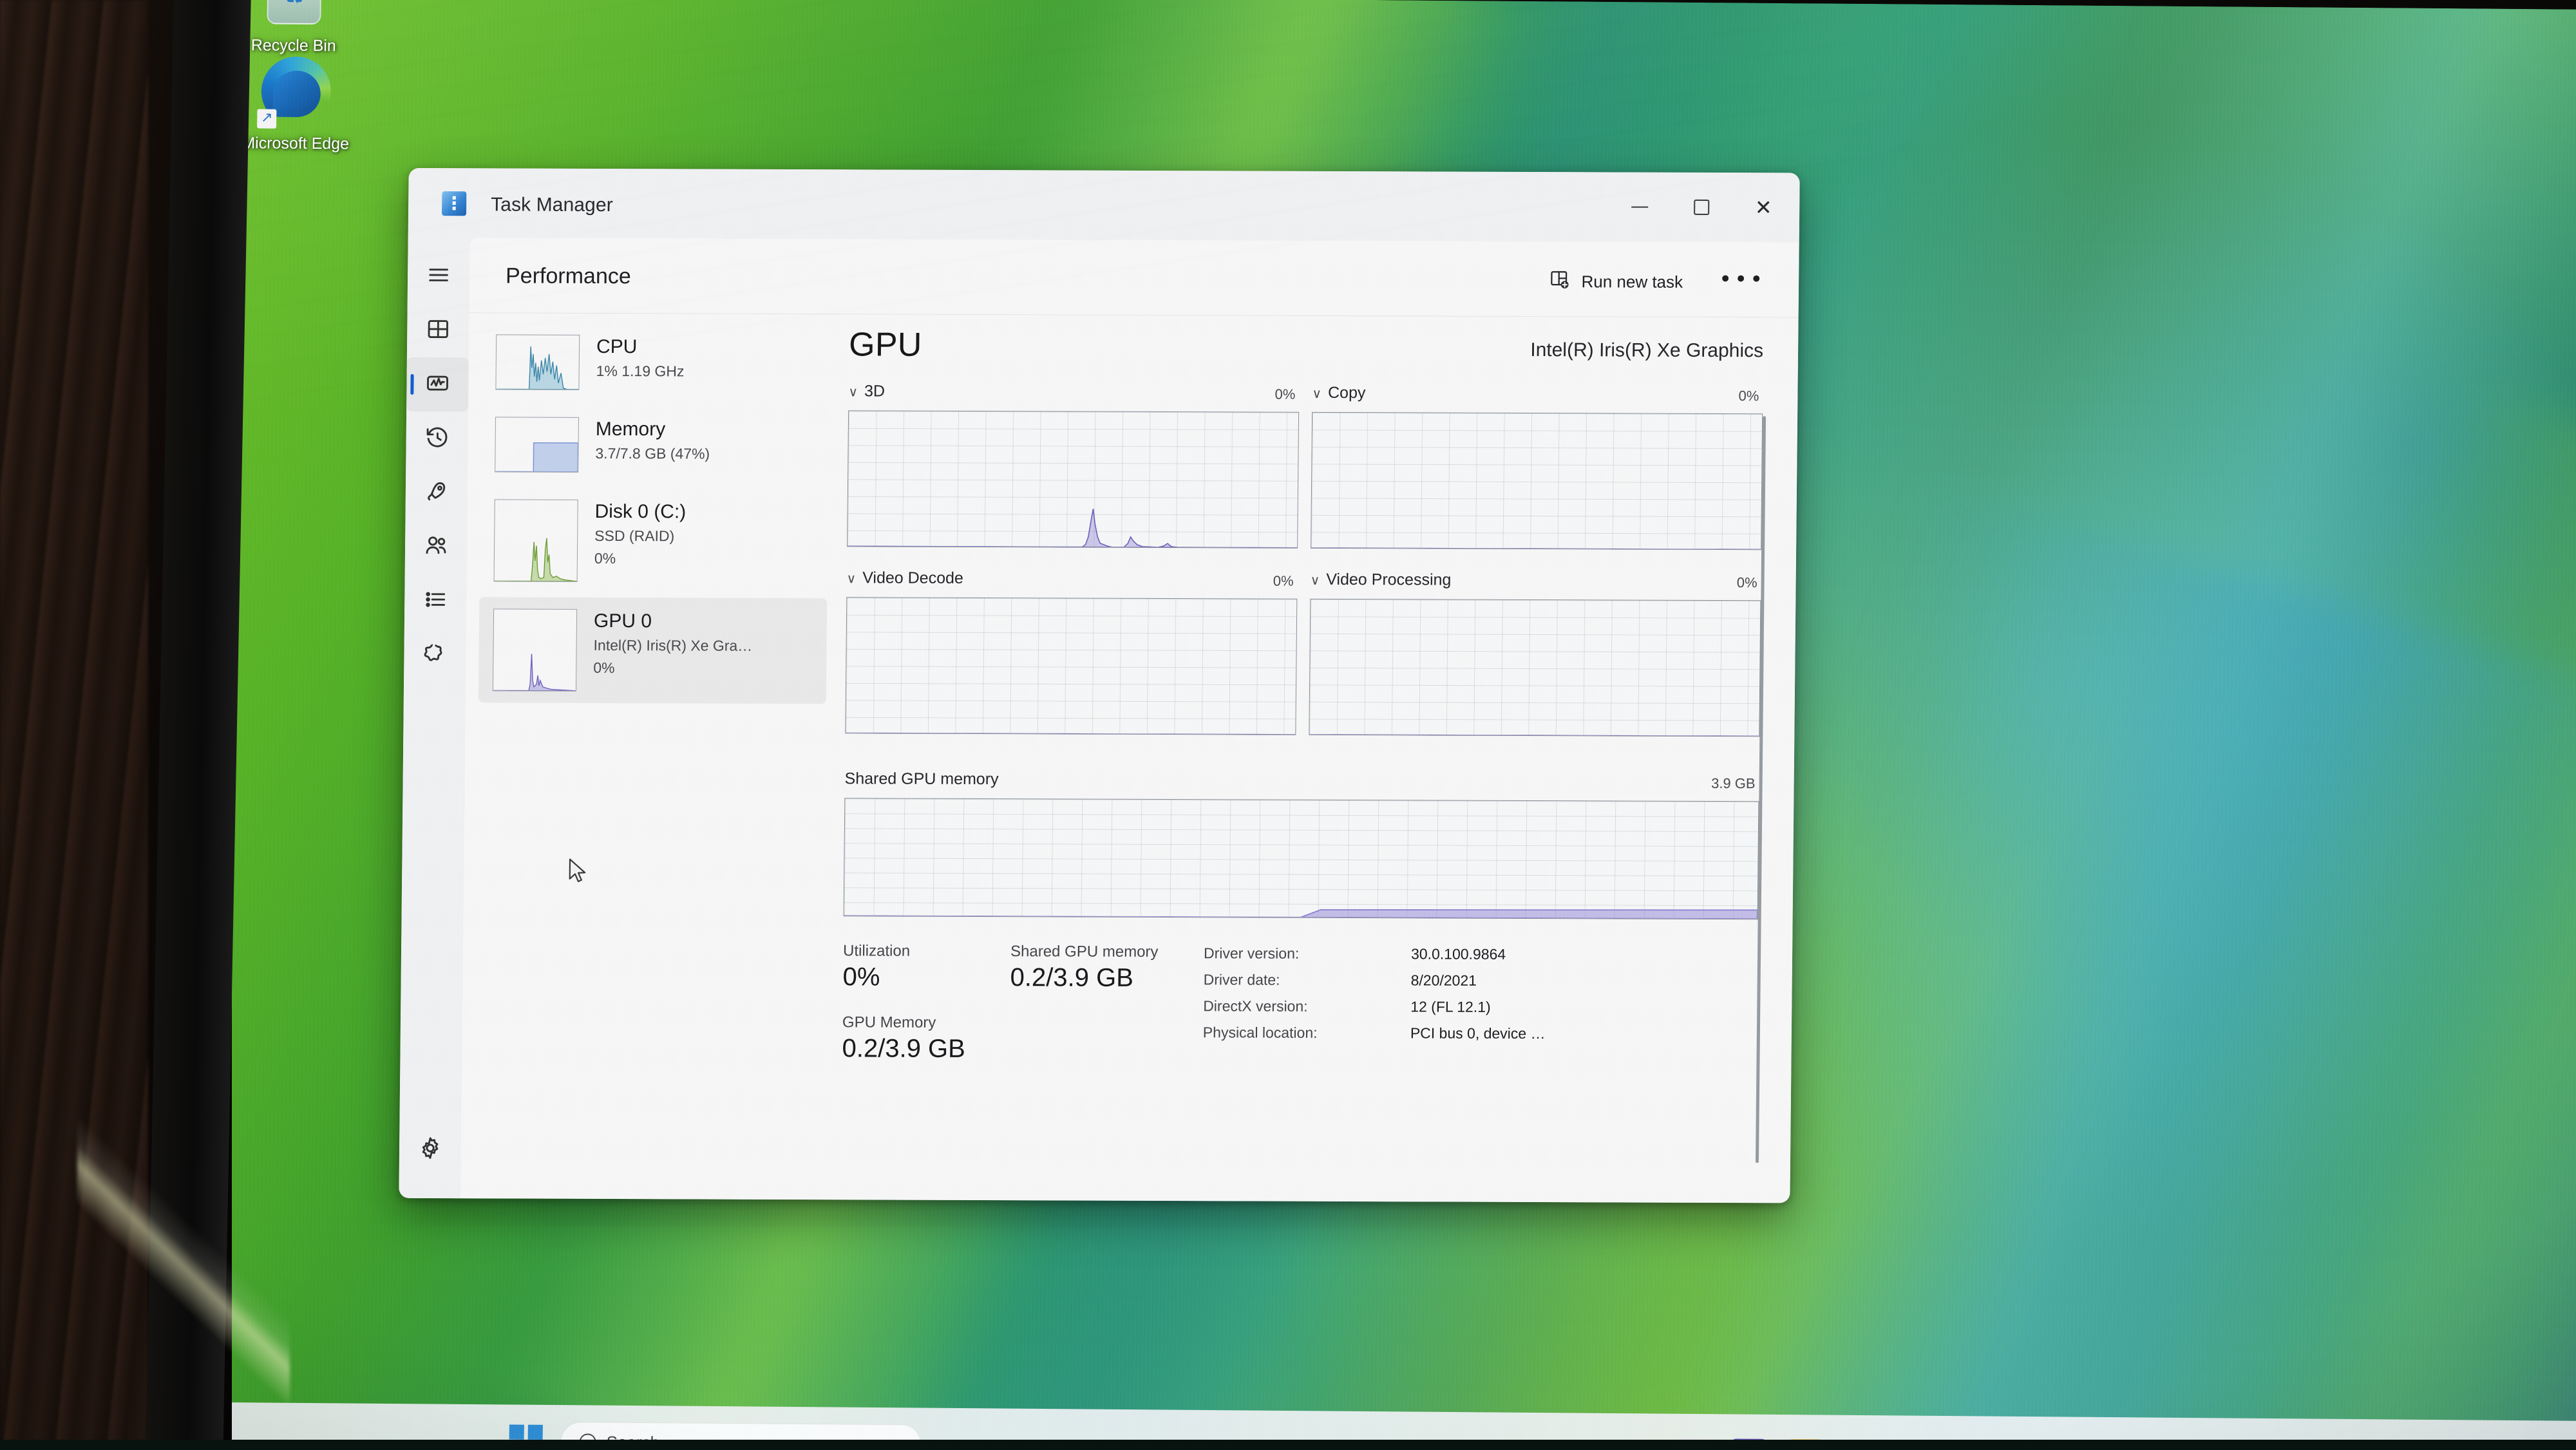 The image size is (2576, 1450). I want to click on engine-video-processing-graph, so click(1535, 667).